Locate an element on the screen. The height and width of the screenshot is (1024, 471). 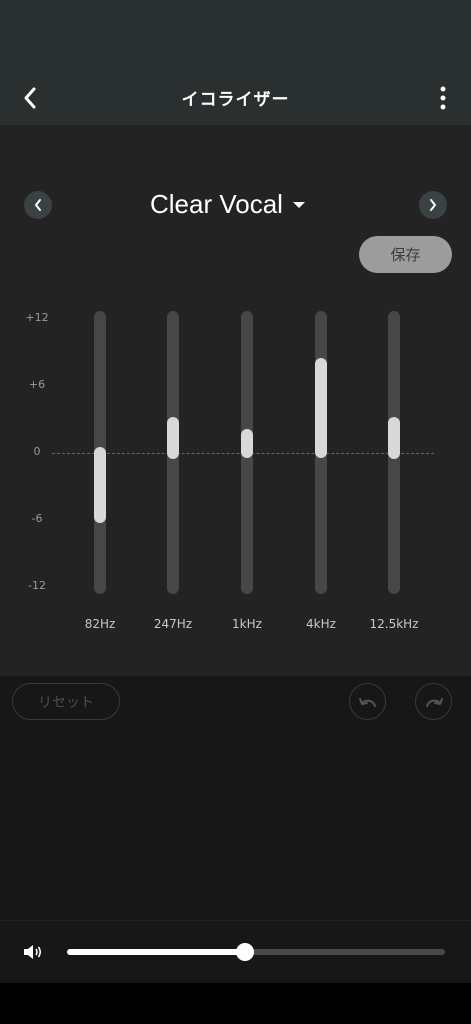
redo-icon is located at coordinates (434, 702).